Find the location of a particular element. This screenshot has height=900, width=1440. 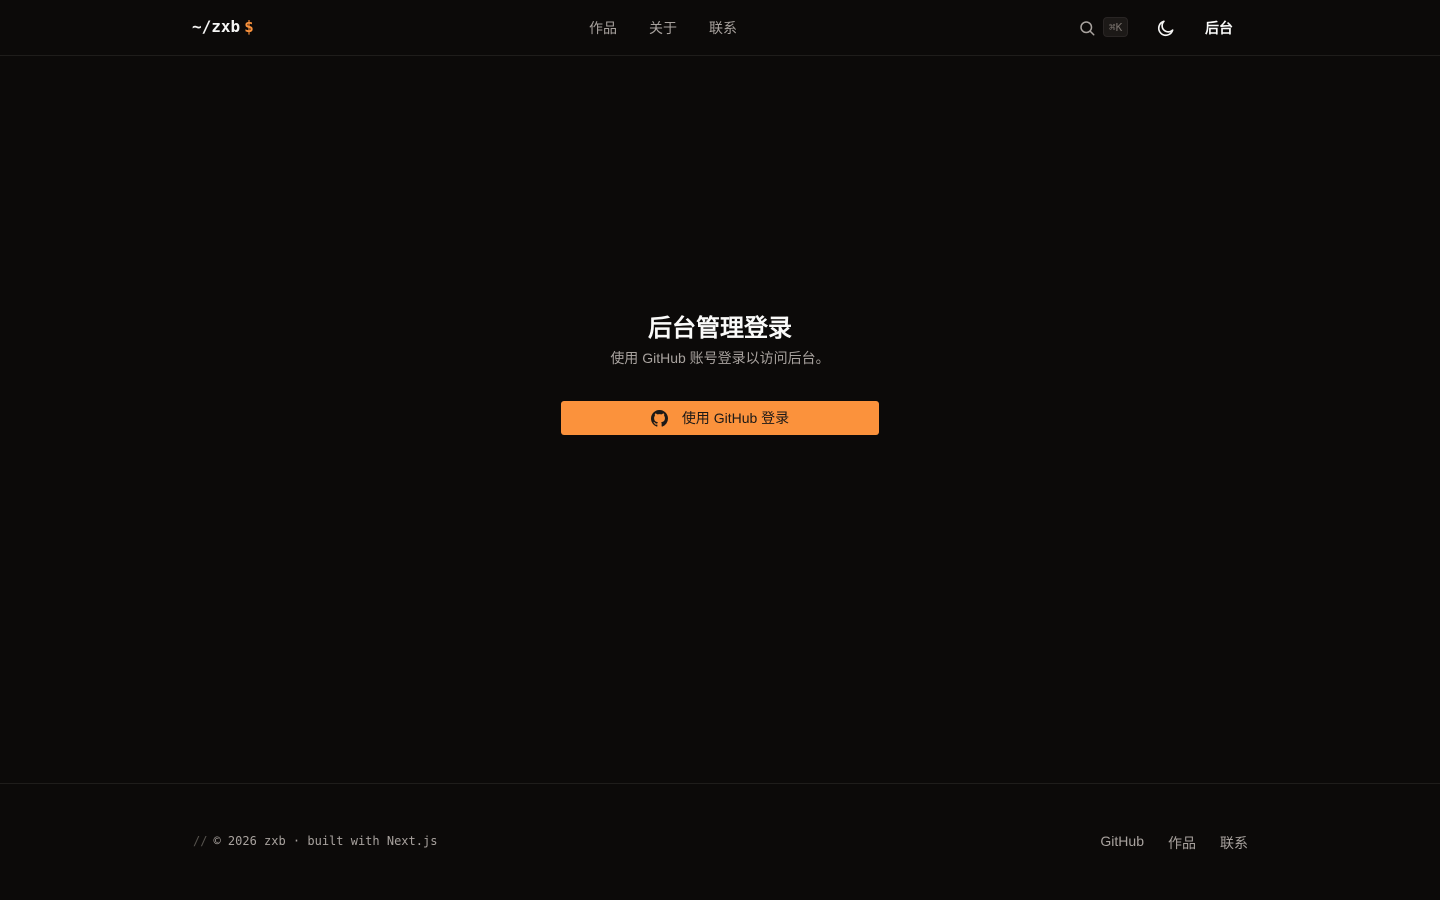

copyright: // © 2026 zxb · built with Next.js is located at coordinates (315, 841).